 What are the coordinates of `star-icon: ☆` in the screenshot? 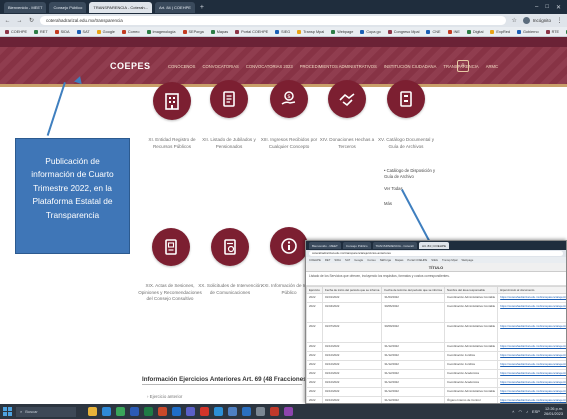 It's located at (514, 20).